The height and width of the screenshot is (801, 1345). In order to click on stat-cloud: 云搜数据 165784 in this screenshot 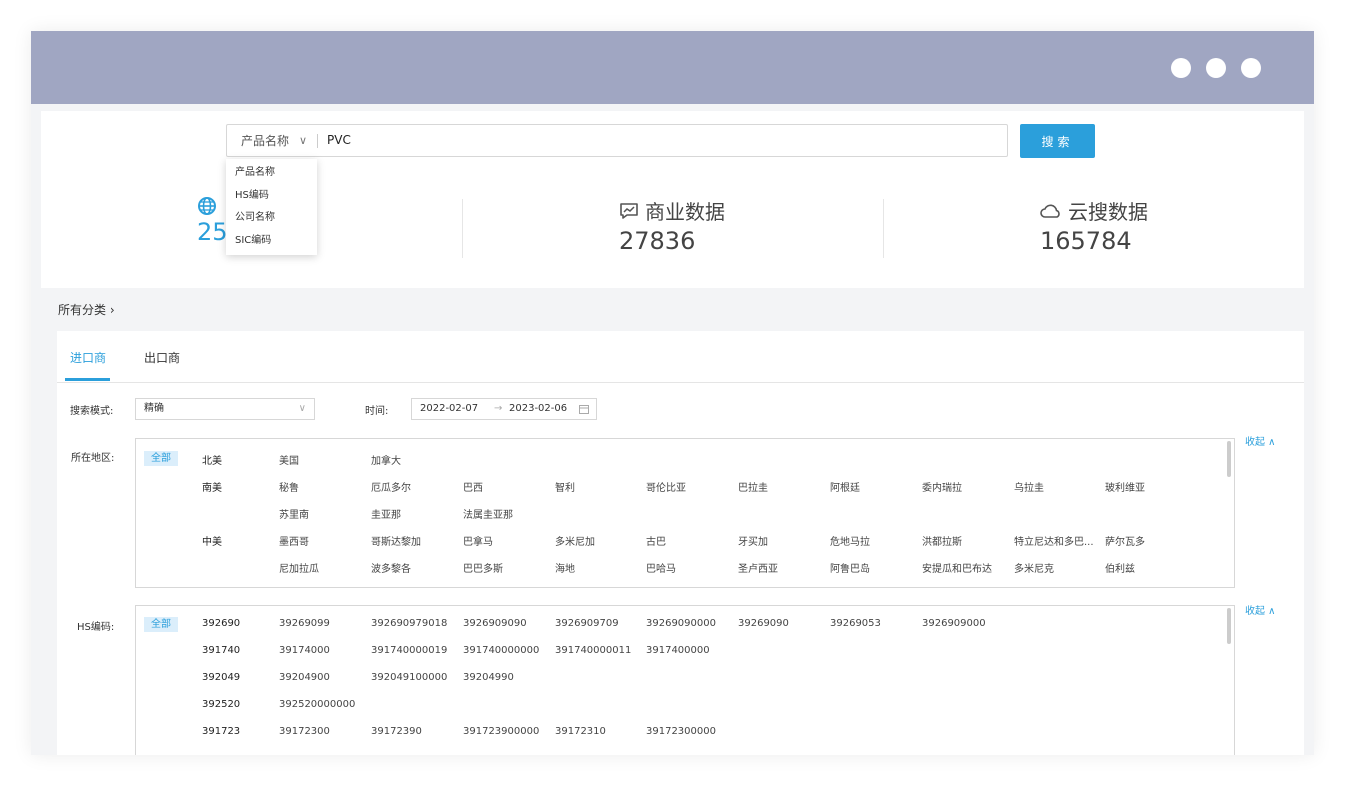, I will do `click(1177, 225)`.